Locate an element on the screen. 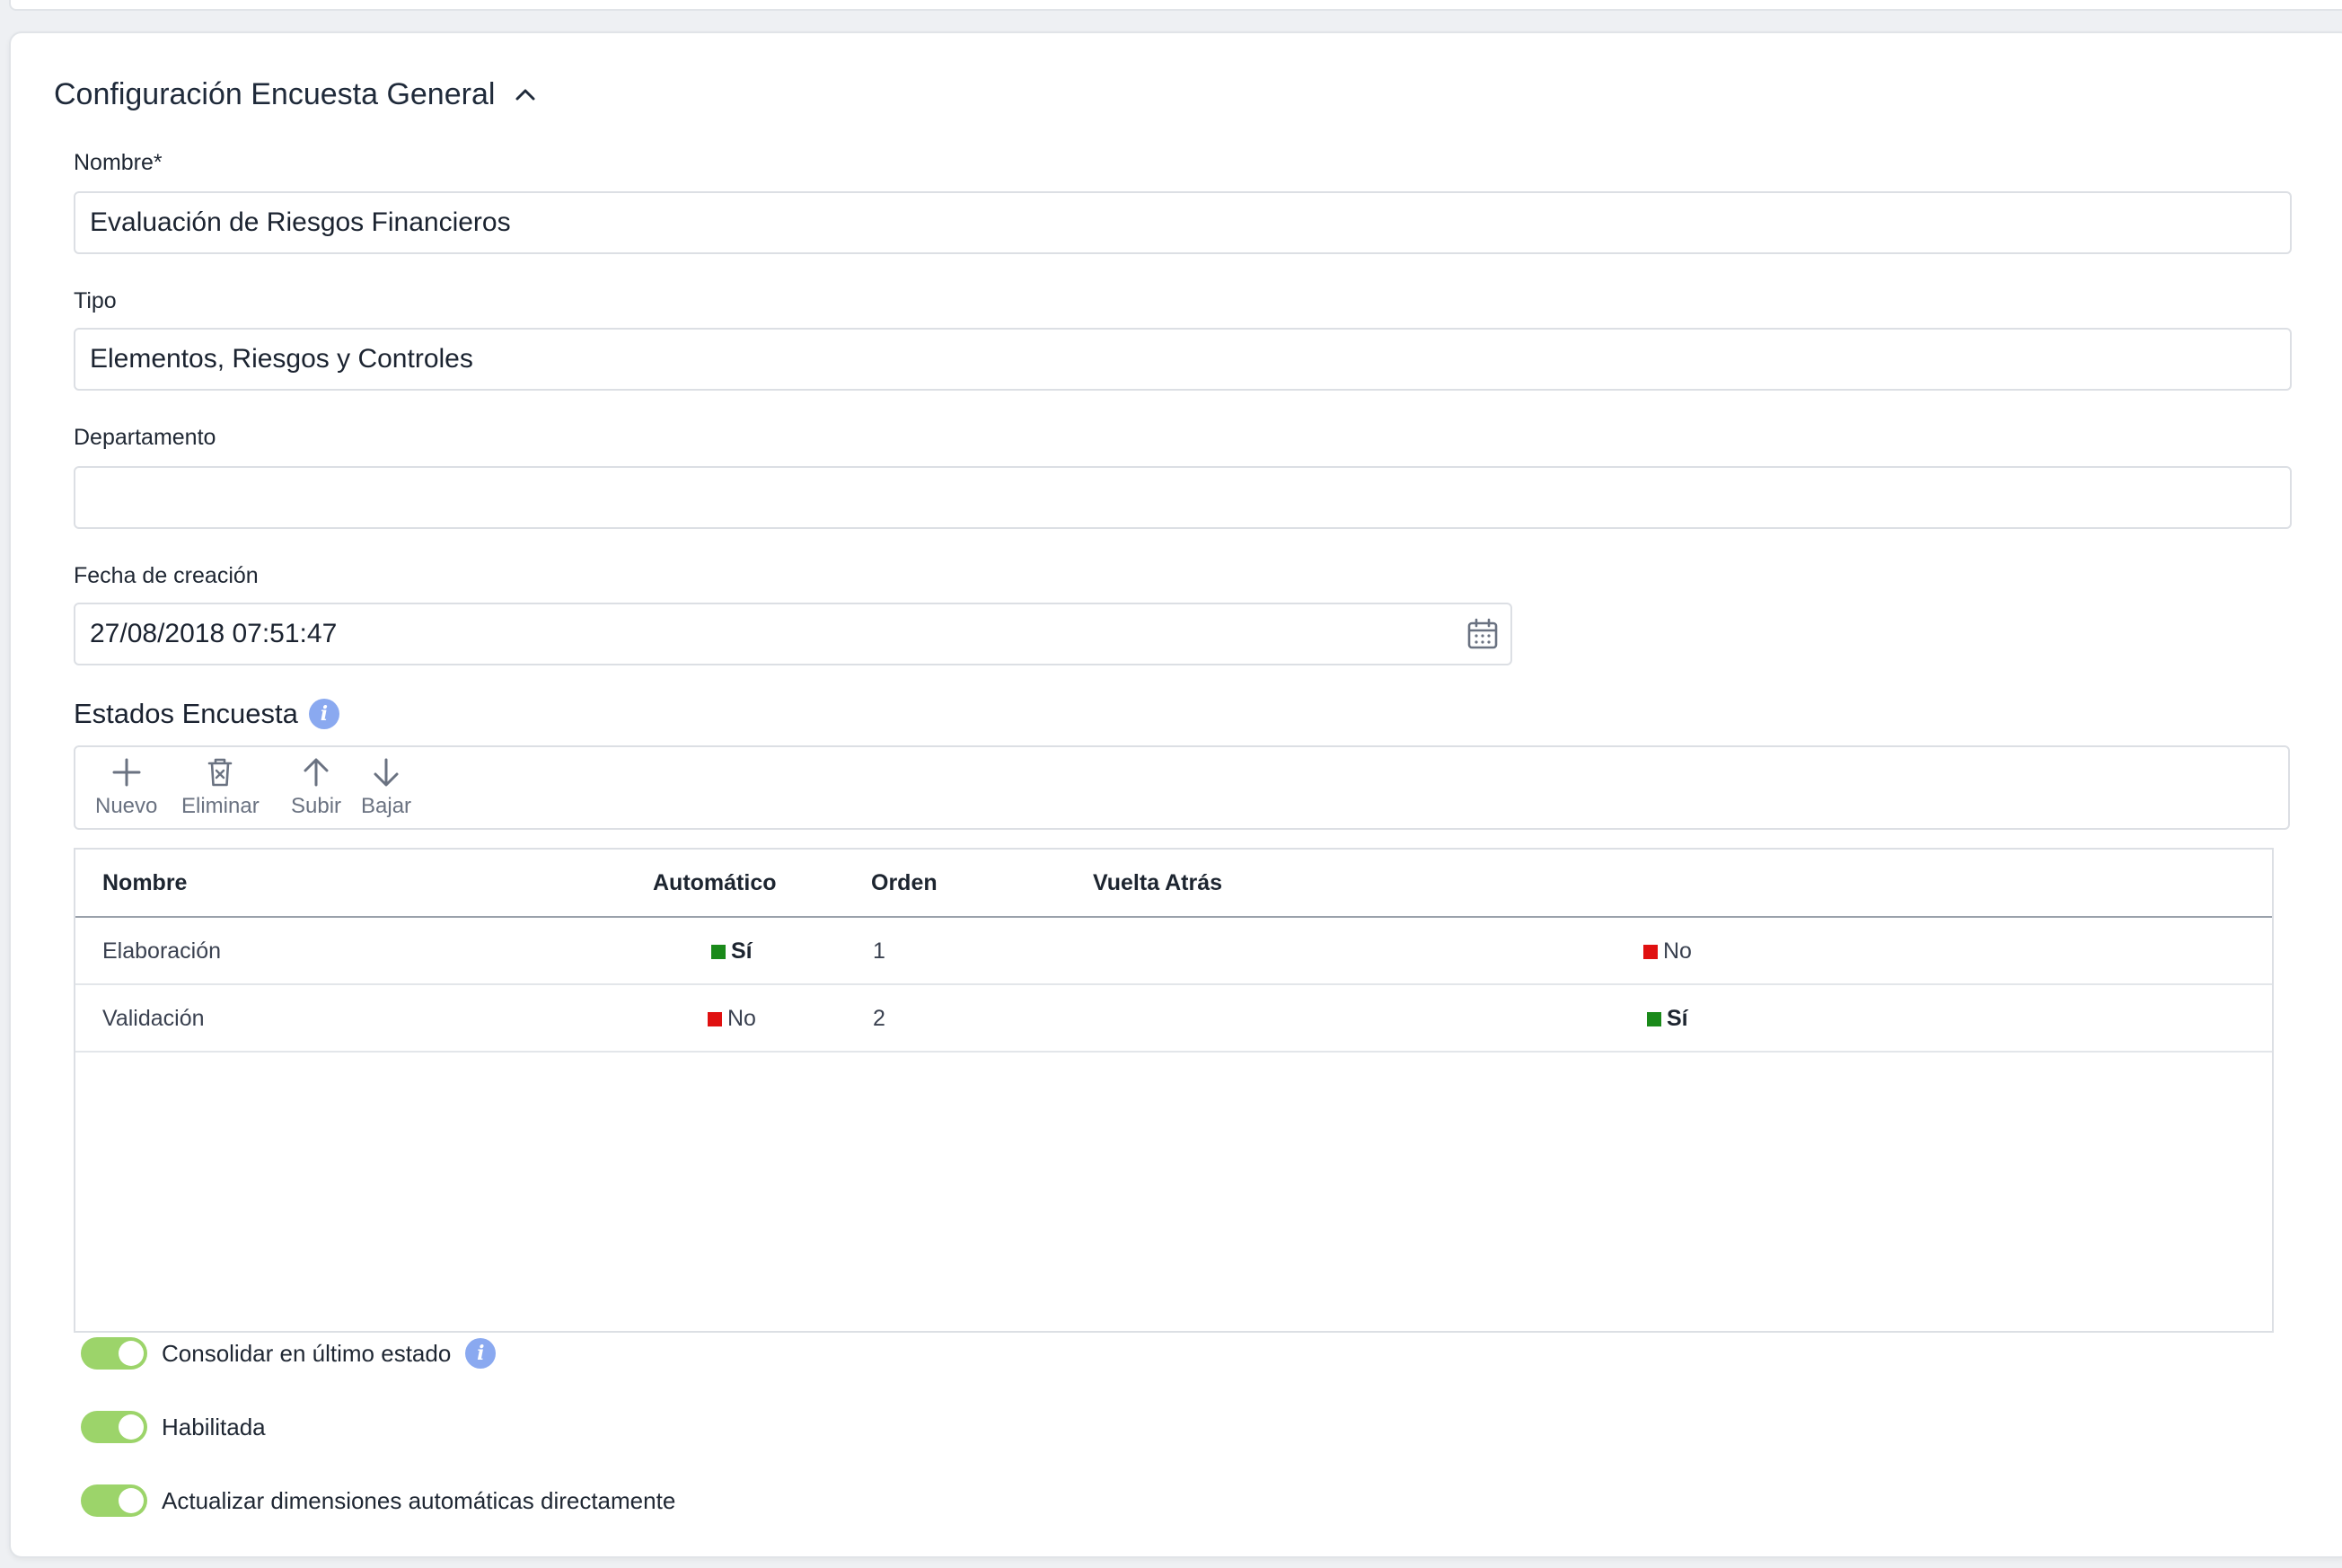  actualizar-toggle is located at coordinates (114, 1500).